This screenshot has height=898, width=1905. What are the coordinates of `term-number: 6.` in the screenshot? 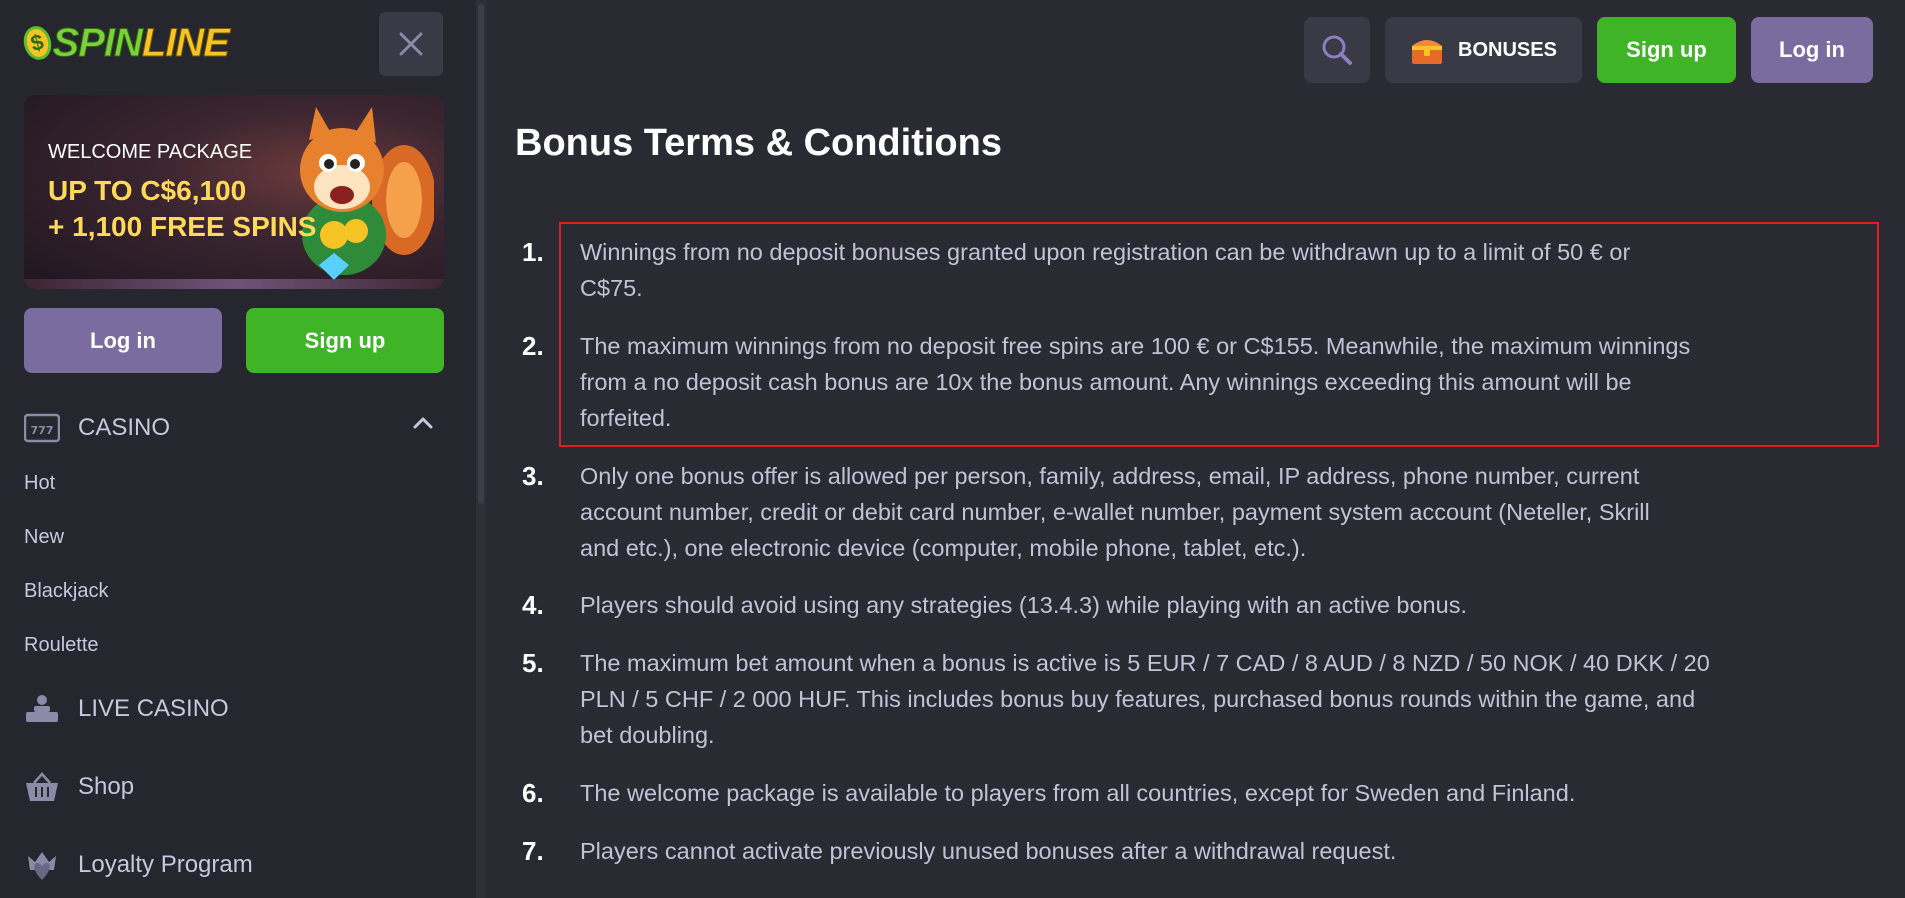 It's located at (533, 793).